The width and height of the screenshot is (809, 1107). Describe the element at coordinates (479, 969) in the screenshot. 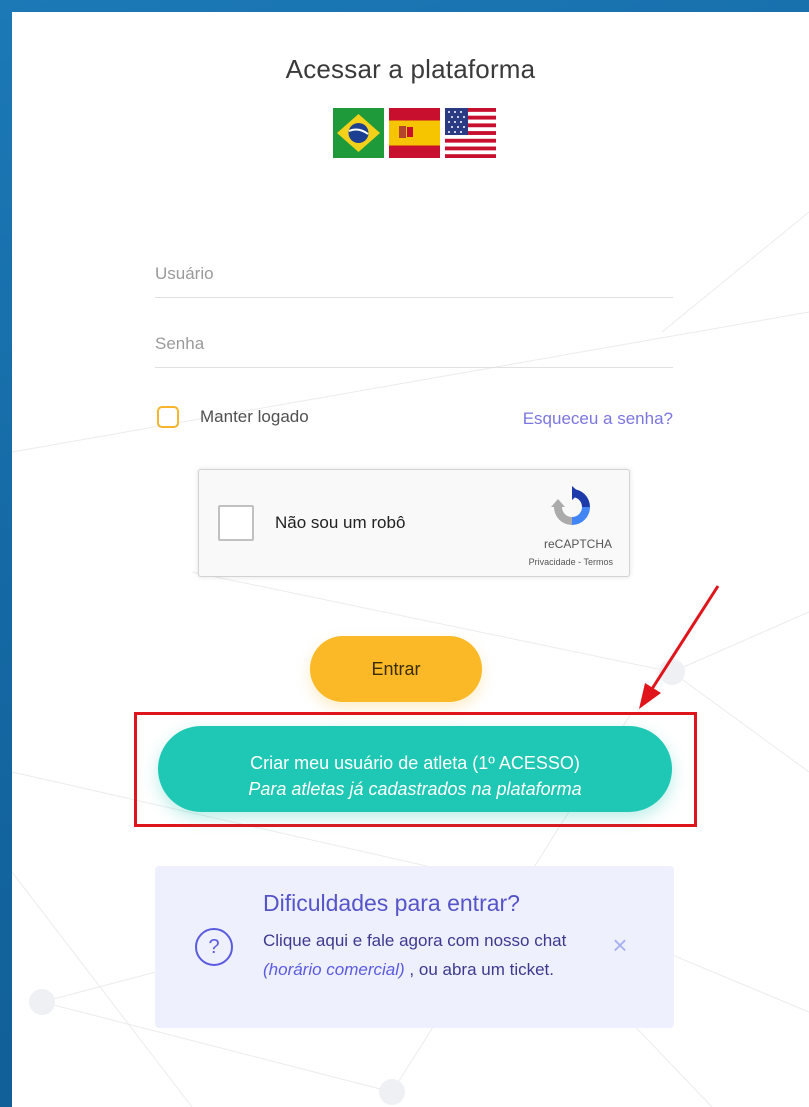

I see `help-text-part2: , ou abra um ticket.` at that location.